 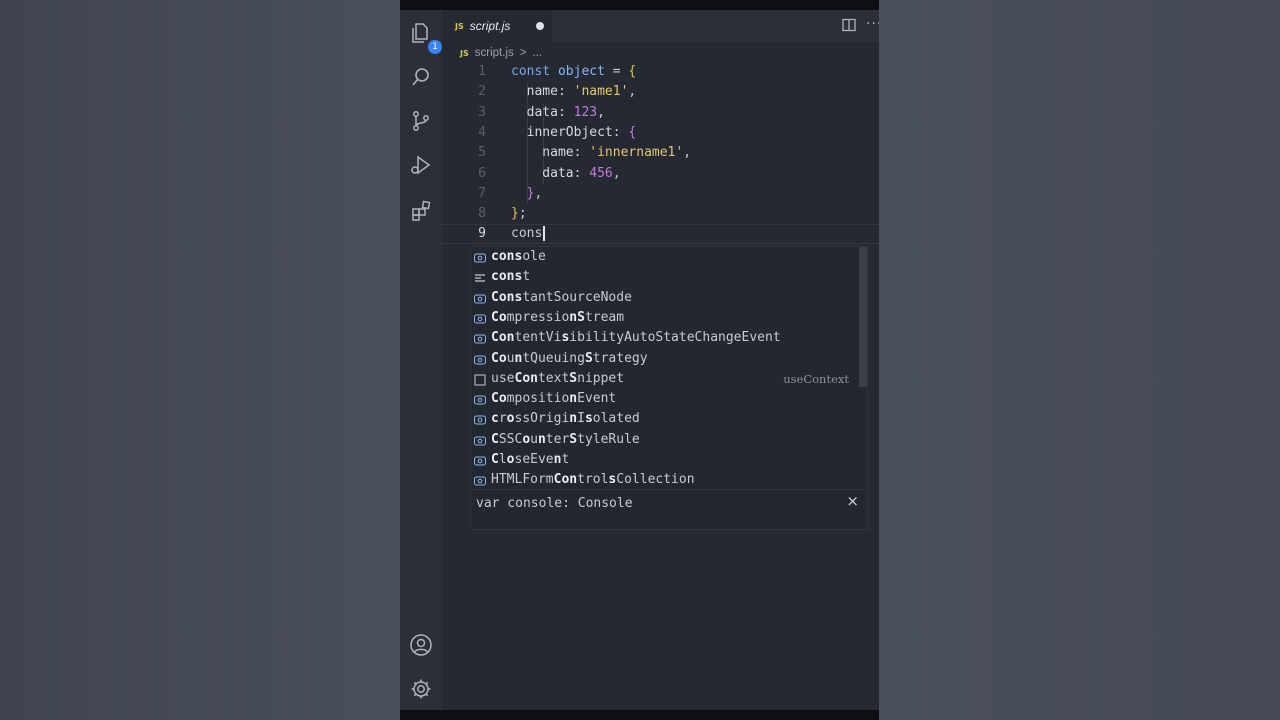 I want to click on explorer-badge: 1, so click(x=435, y=47).